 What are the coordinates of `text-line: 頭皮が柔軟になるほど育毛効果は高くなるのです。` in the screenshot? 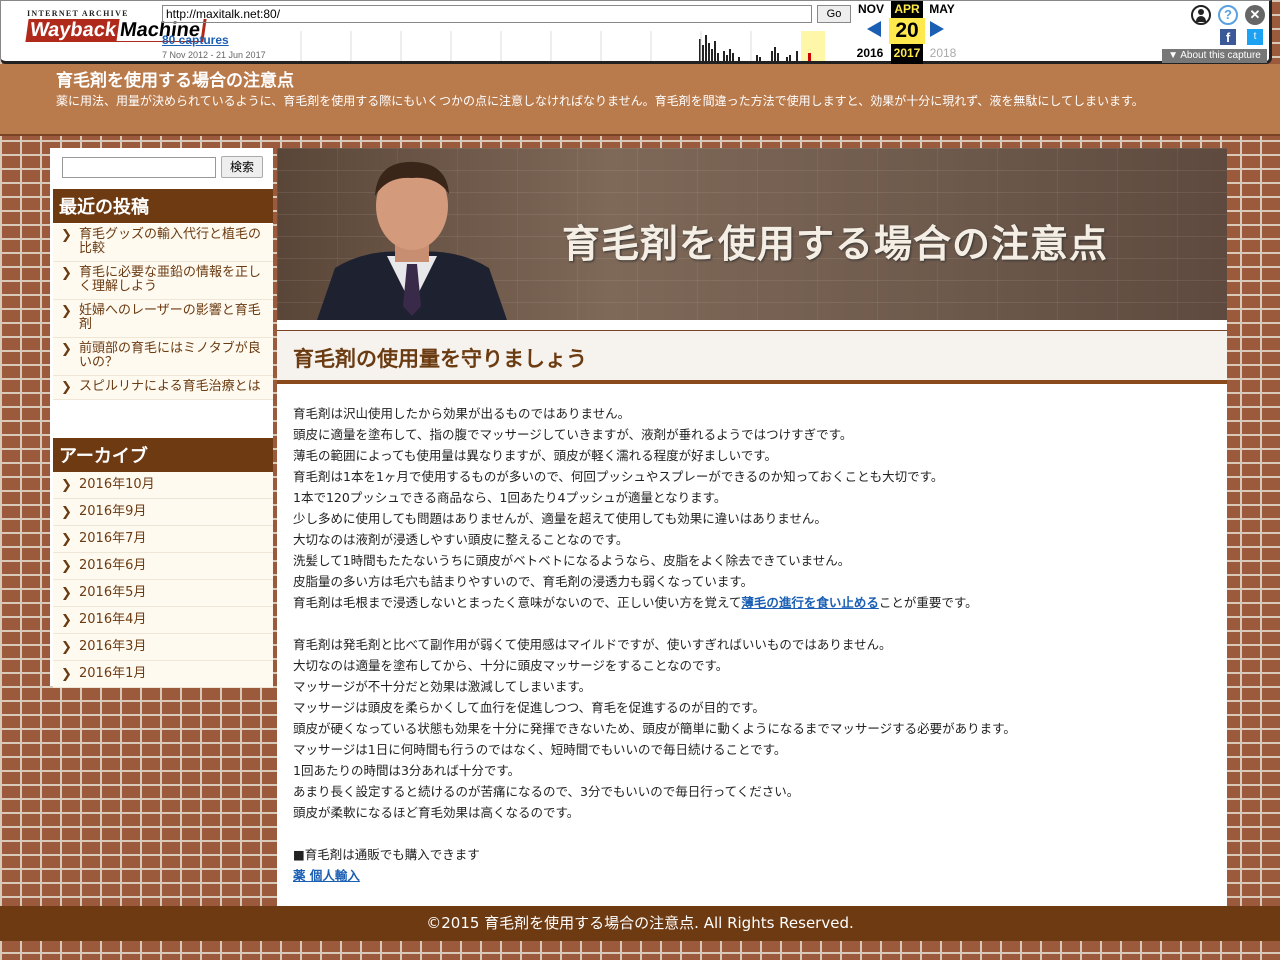 It's located at (436, 812).